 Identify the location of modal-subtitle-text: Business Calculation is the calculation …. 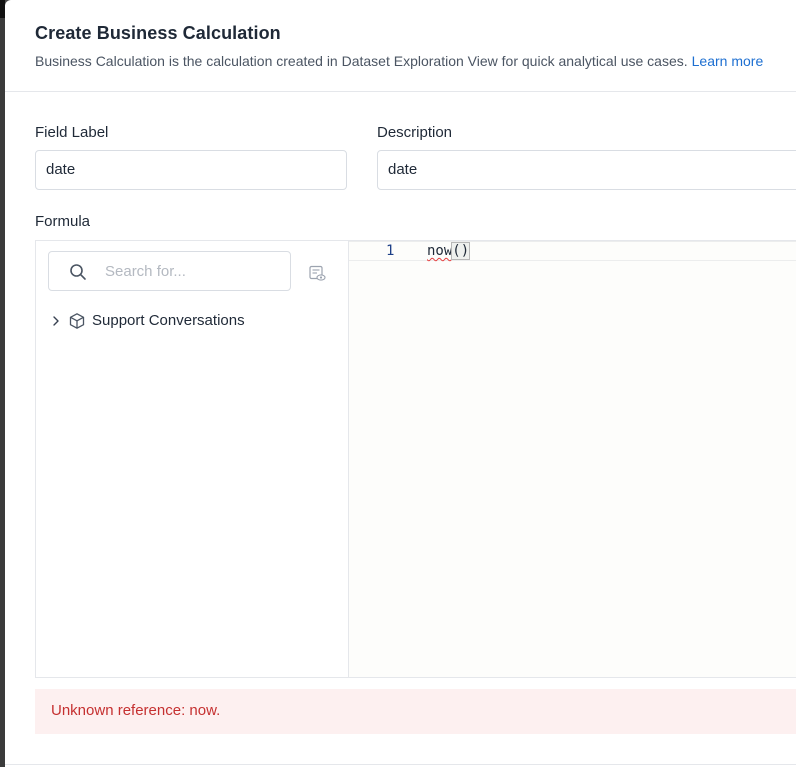
(361, 61).